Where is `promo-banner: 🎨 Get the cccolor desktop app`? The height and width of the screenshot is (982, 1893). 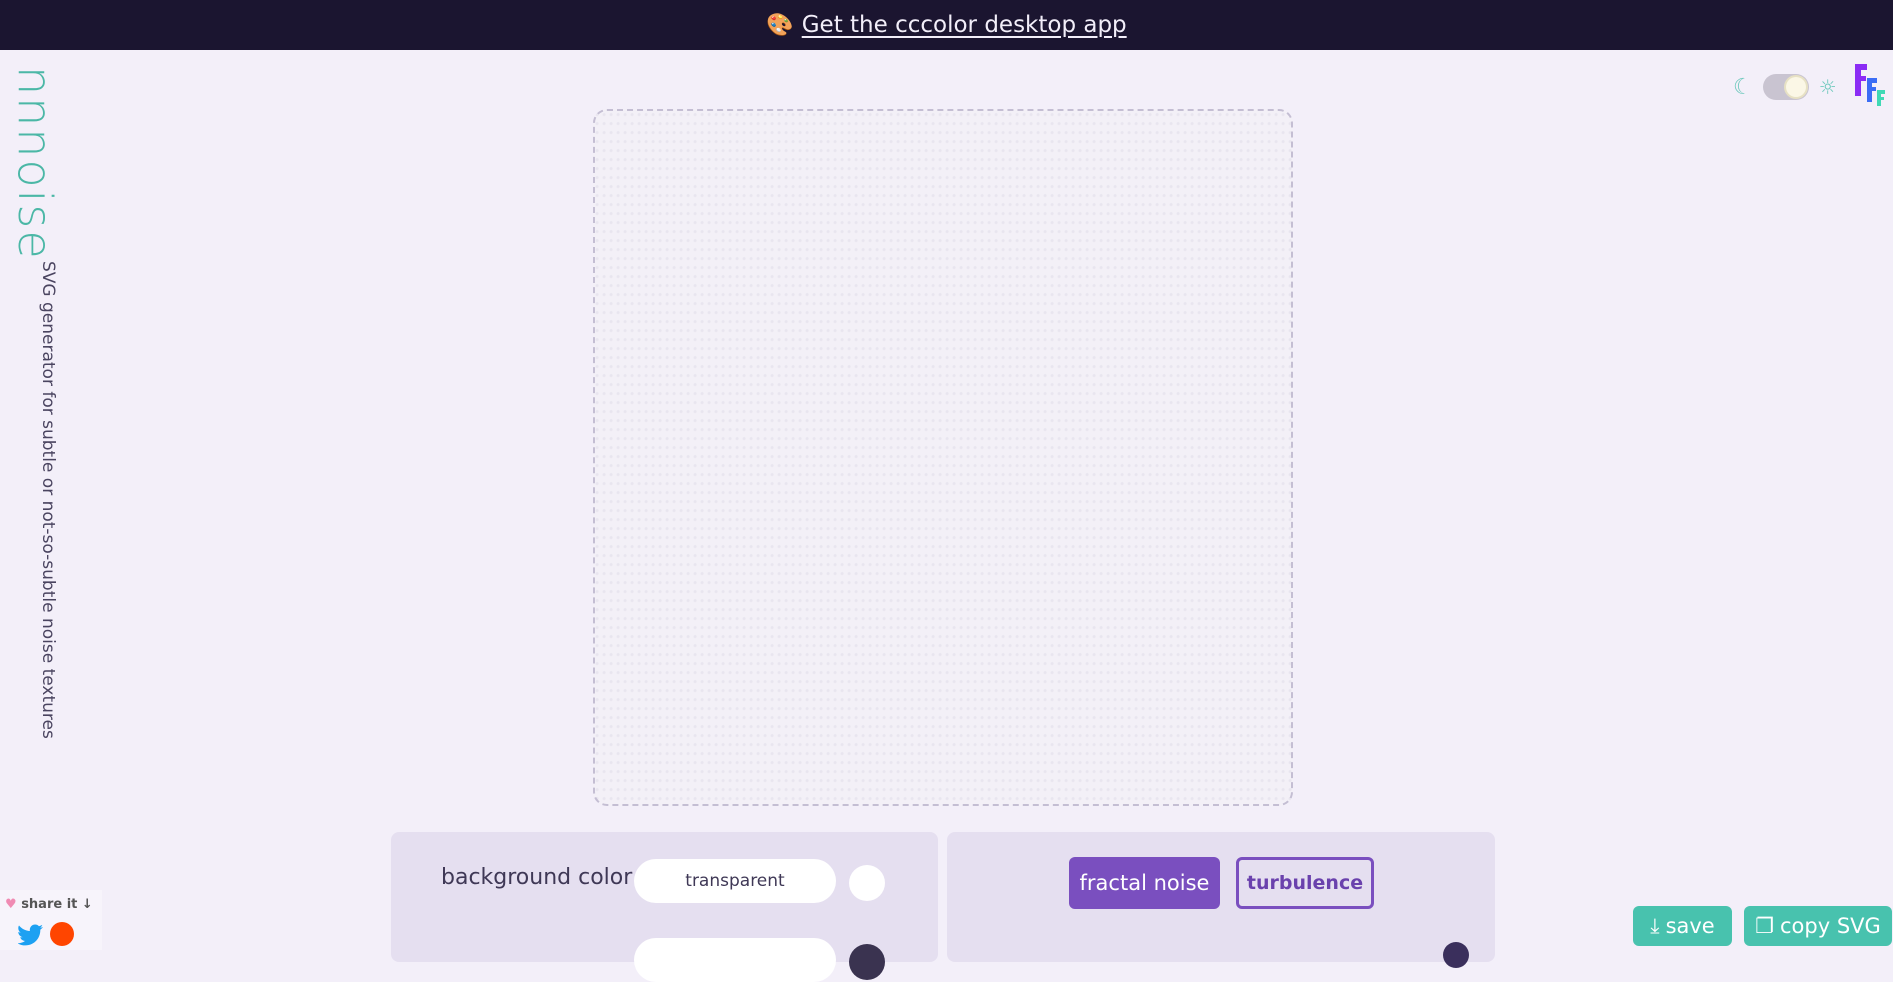
promo-banner: 🎨 Get the cccolor desktop app is located at coordinates (946, 25).